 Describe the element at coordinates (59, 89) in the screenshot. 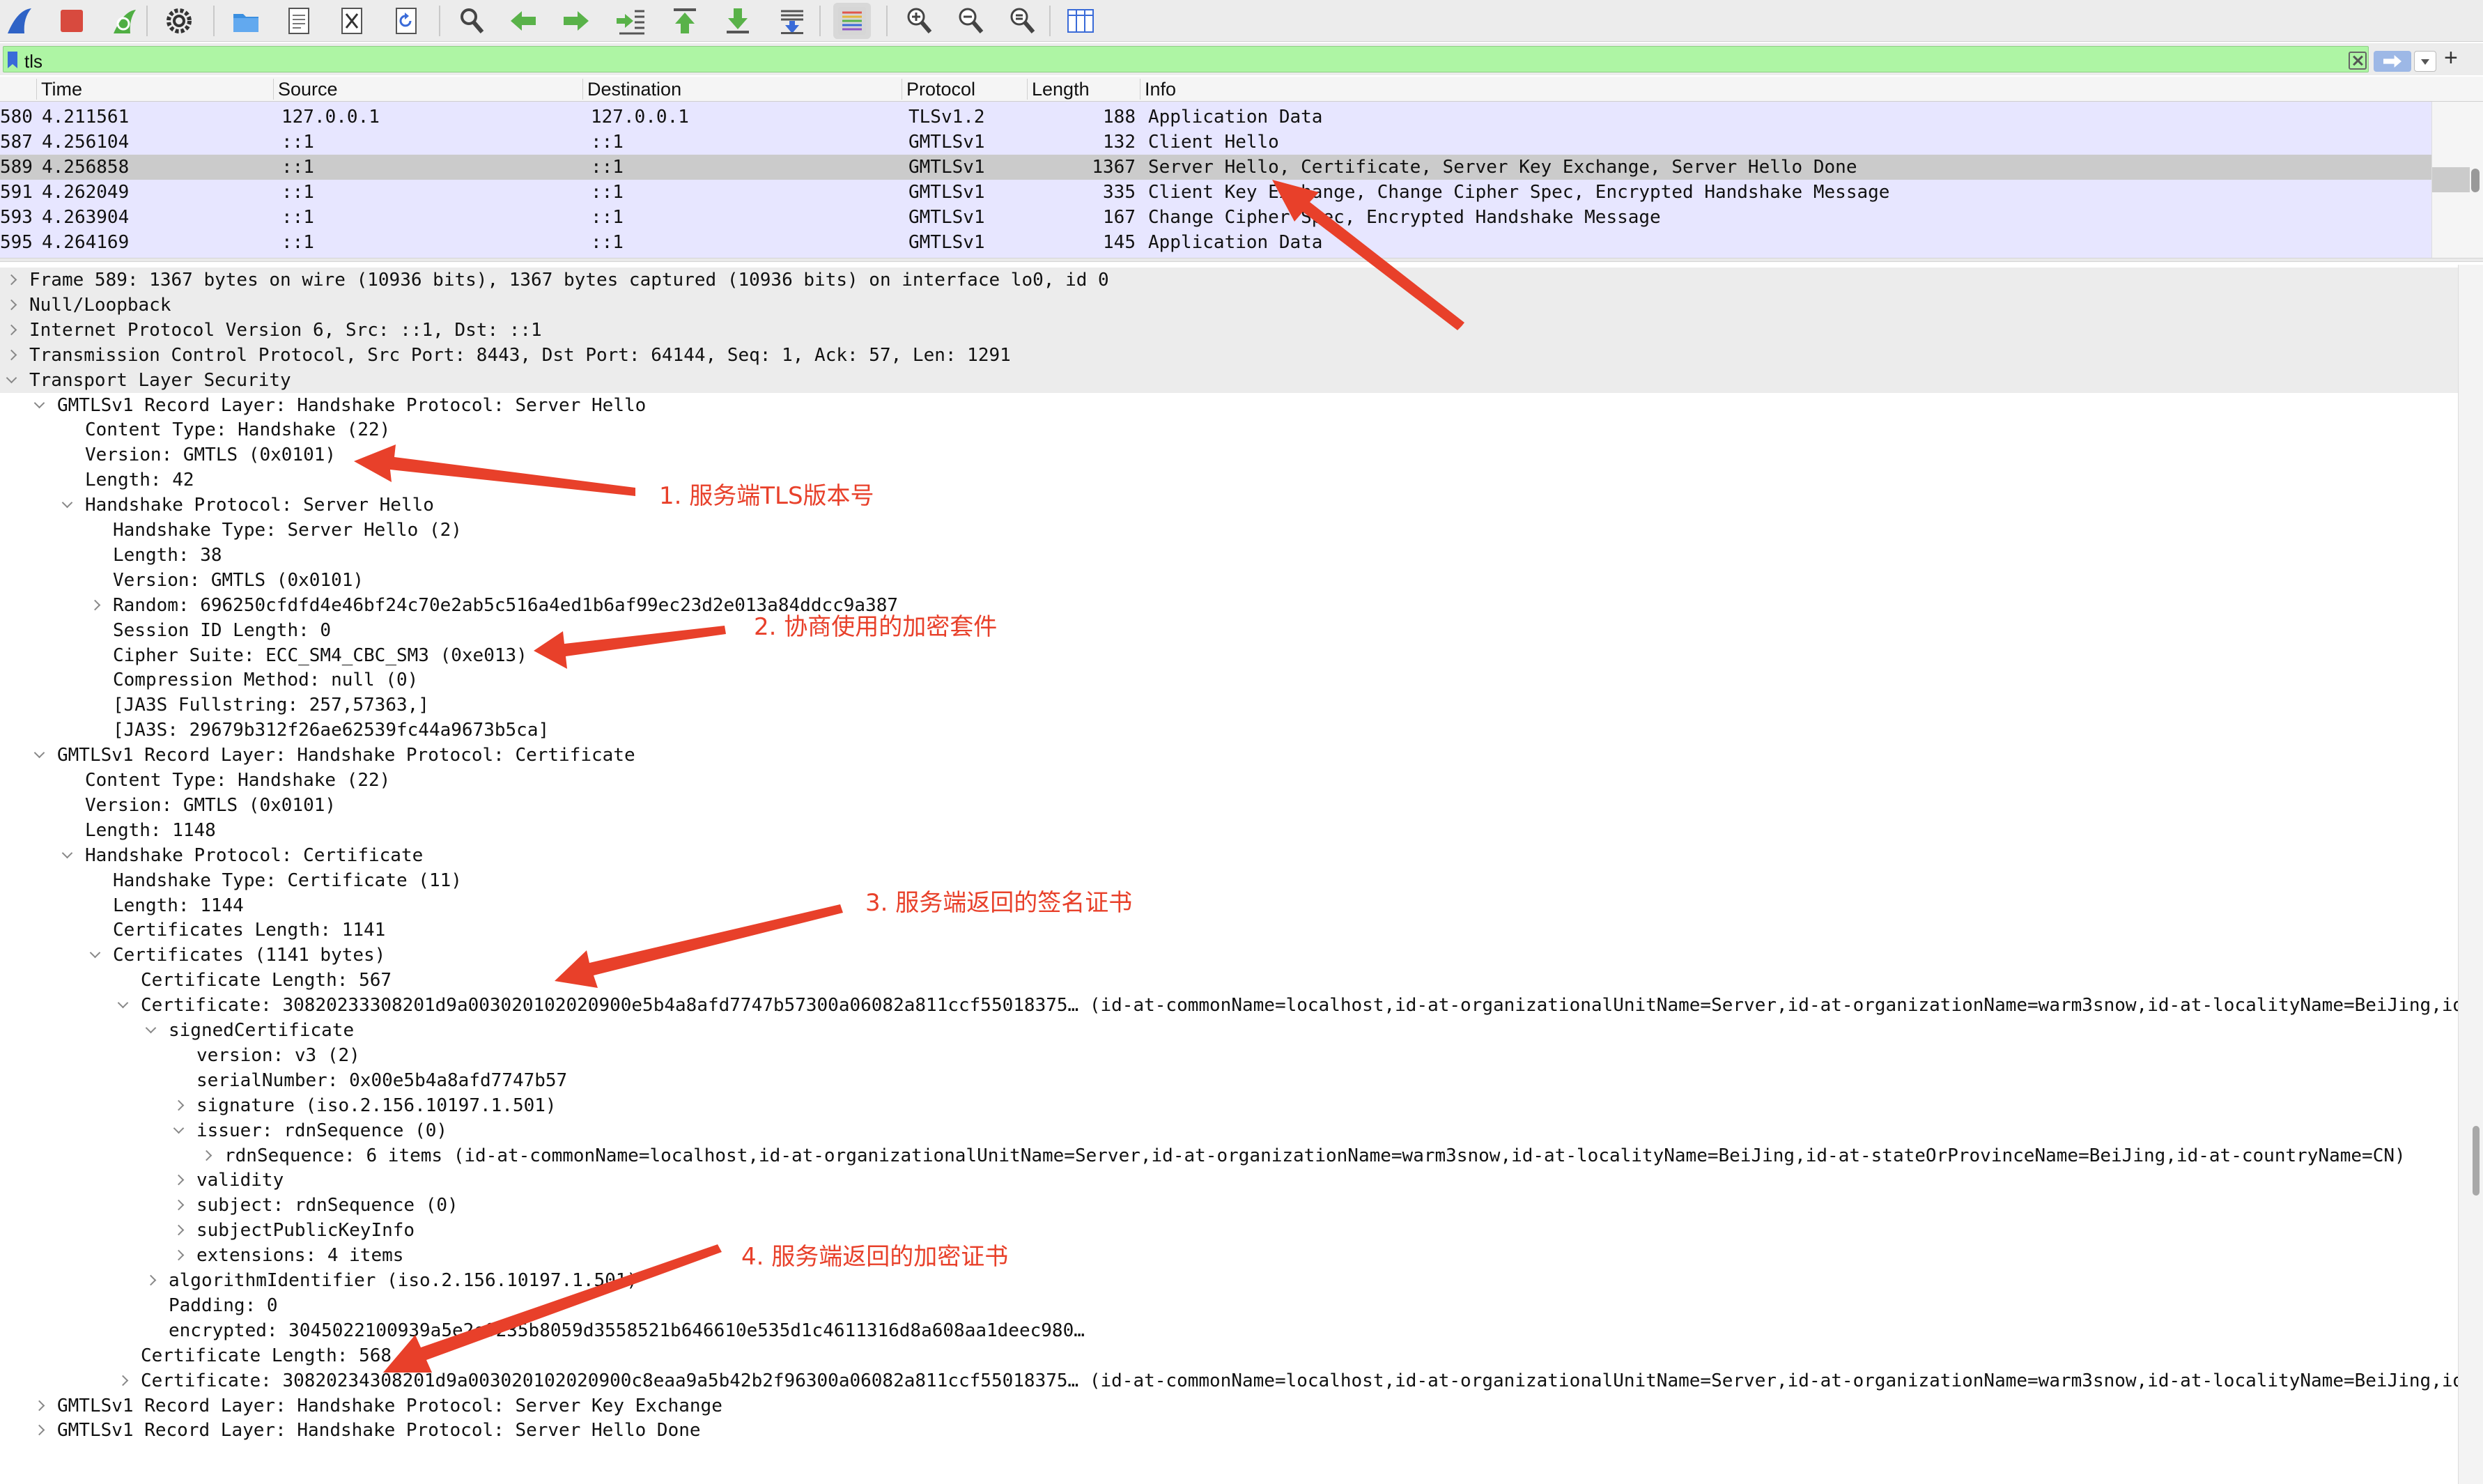

I see `column-header-time: Time` at that location.